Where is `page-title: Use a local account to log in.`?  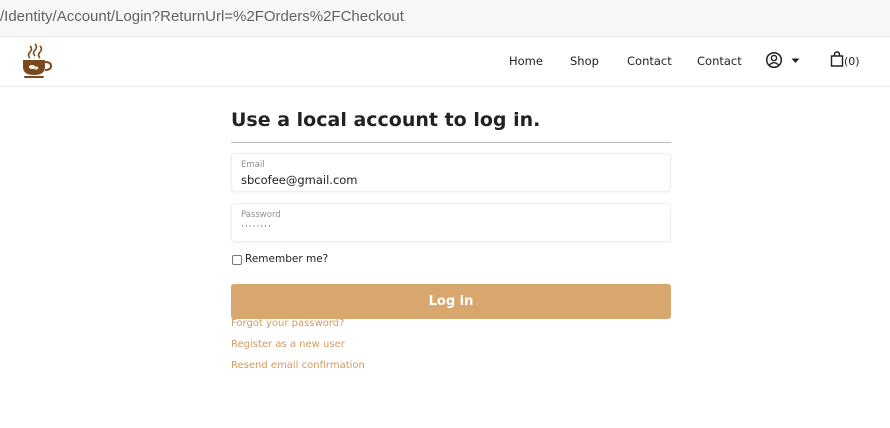
page-title: Use a local account to log in. is located at coordinates (386, 120).